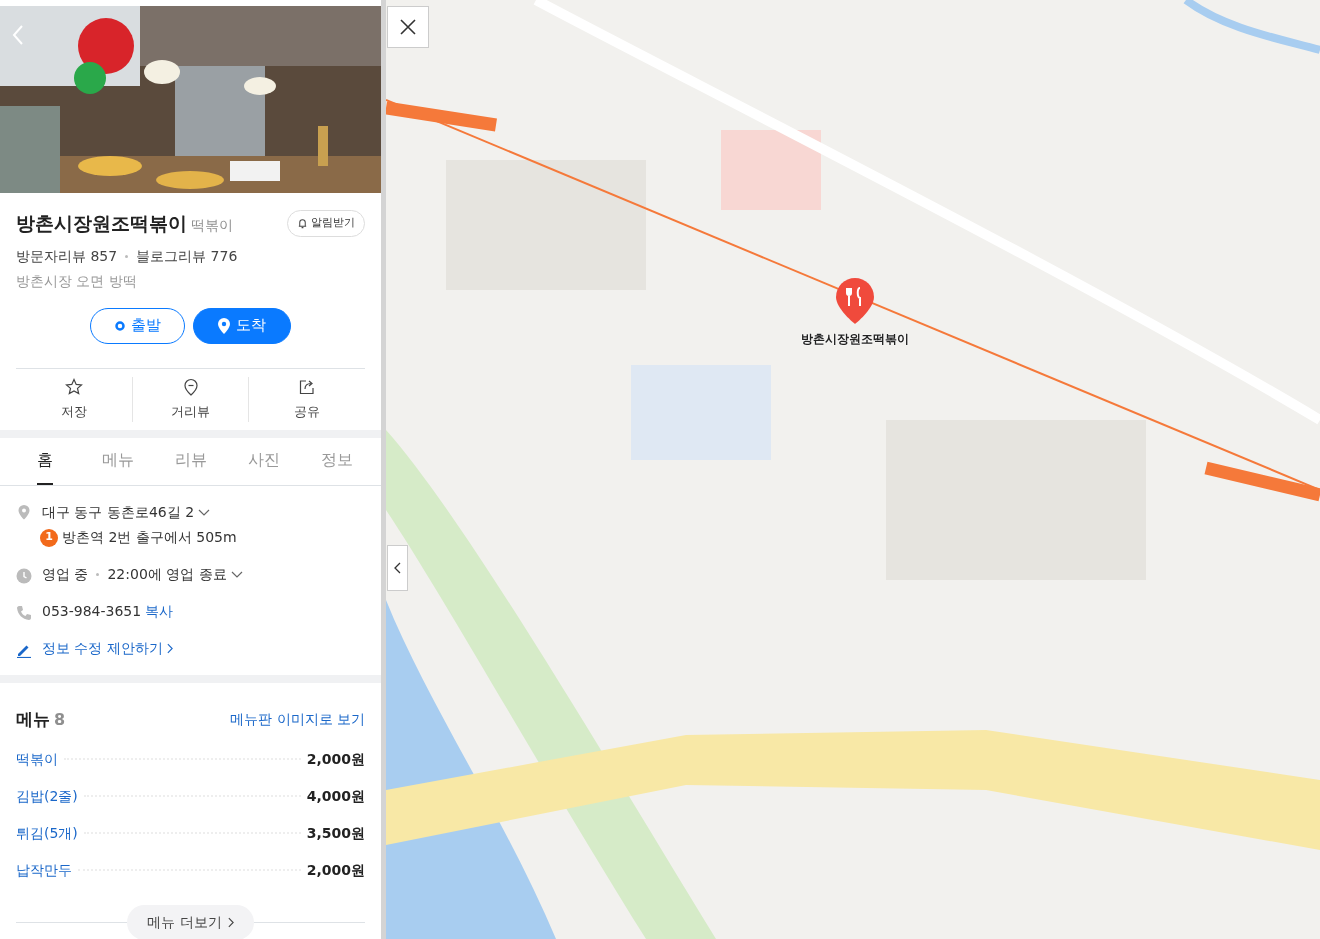 Image resolution: width=1320 pixels, height=939 pixels. I want to click on place-name: 방촌시장원조떡볶이, so click(101, 223).